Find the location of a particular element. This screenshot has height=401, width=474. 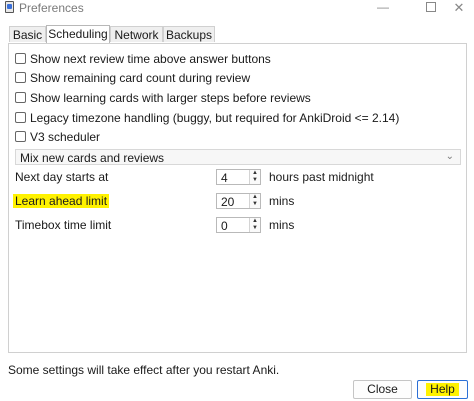

window-title: Preferences is located at coordinates (51, 8).